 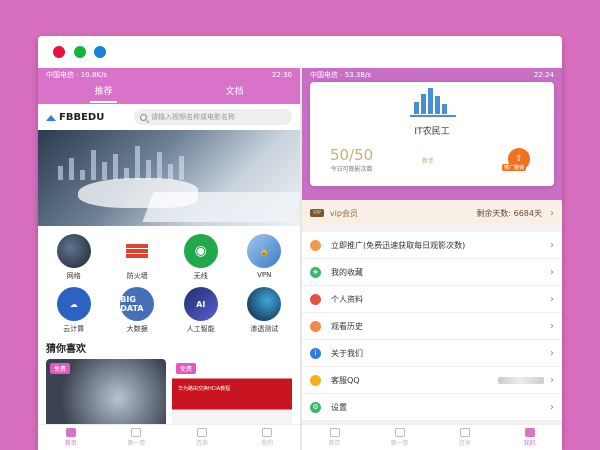 What do you see at coordinates (509, 213) in the screenshot?
I see `vip-days: 剩余天数: 6684天` at bounding box center [509, 213].